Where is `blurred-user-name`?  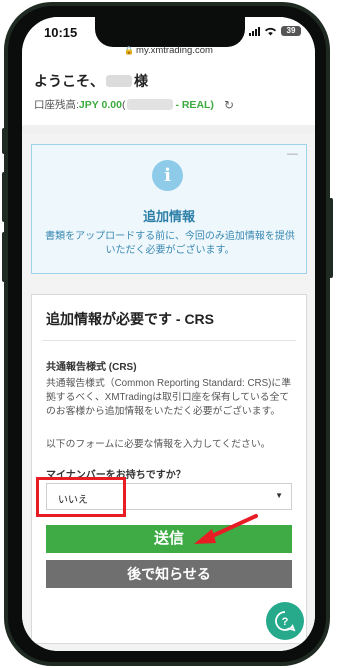
blurred-user-name is located at coordinates (119, 81).